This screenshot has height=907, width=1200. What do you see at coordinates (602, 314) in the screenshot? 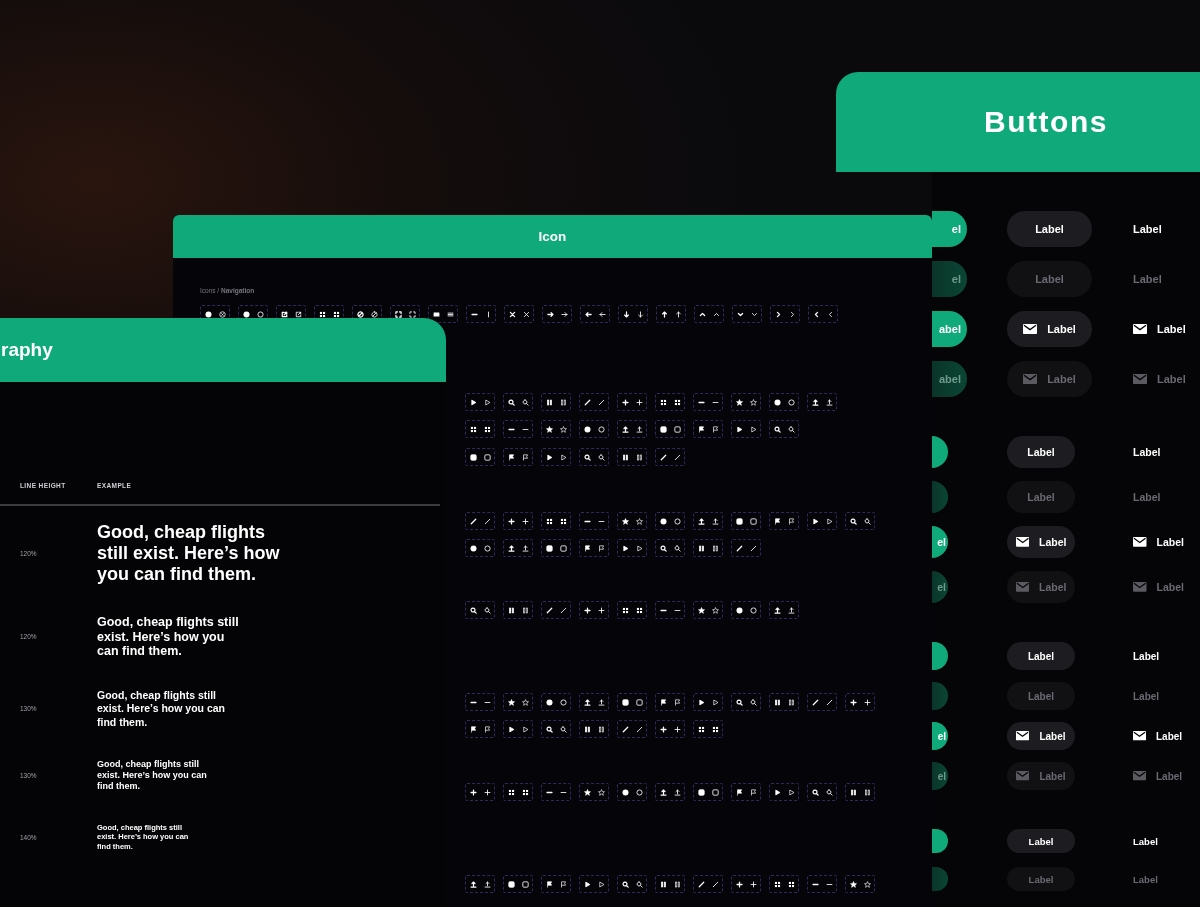
I see `arrow-left-icon` at bounding box center [602, 314].